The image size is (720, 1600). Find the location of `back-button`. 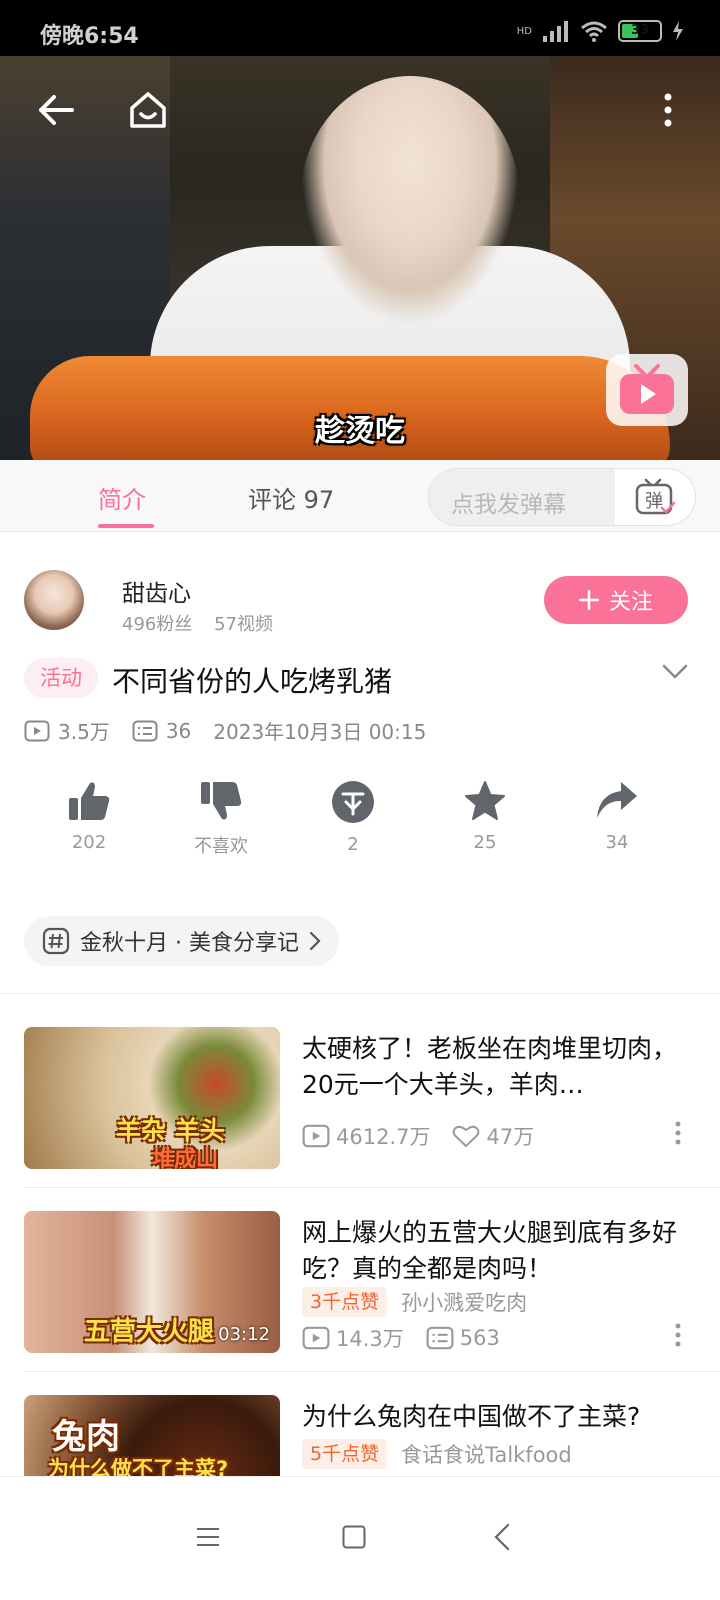

back-button is located at coordinates (56, 110).